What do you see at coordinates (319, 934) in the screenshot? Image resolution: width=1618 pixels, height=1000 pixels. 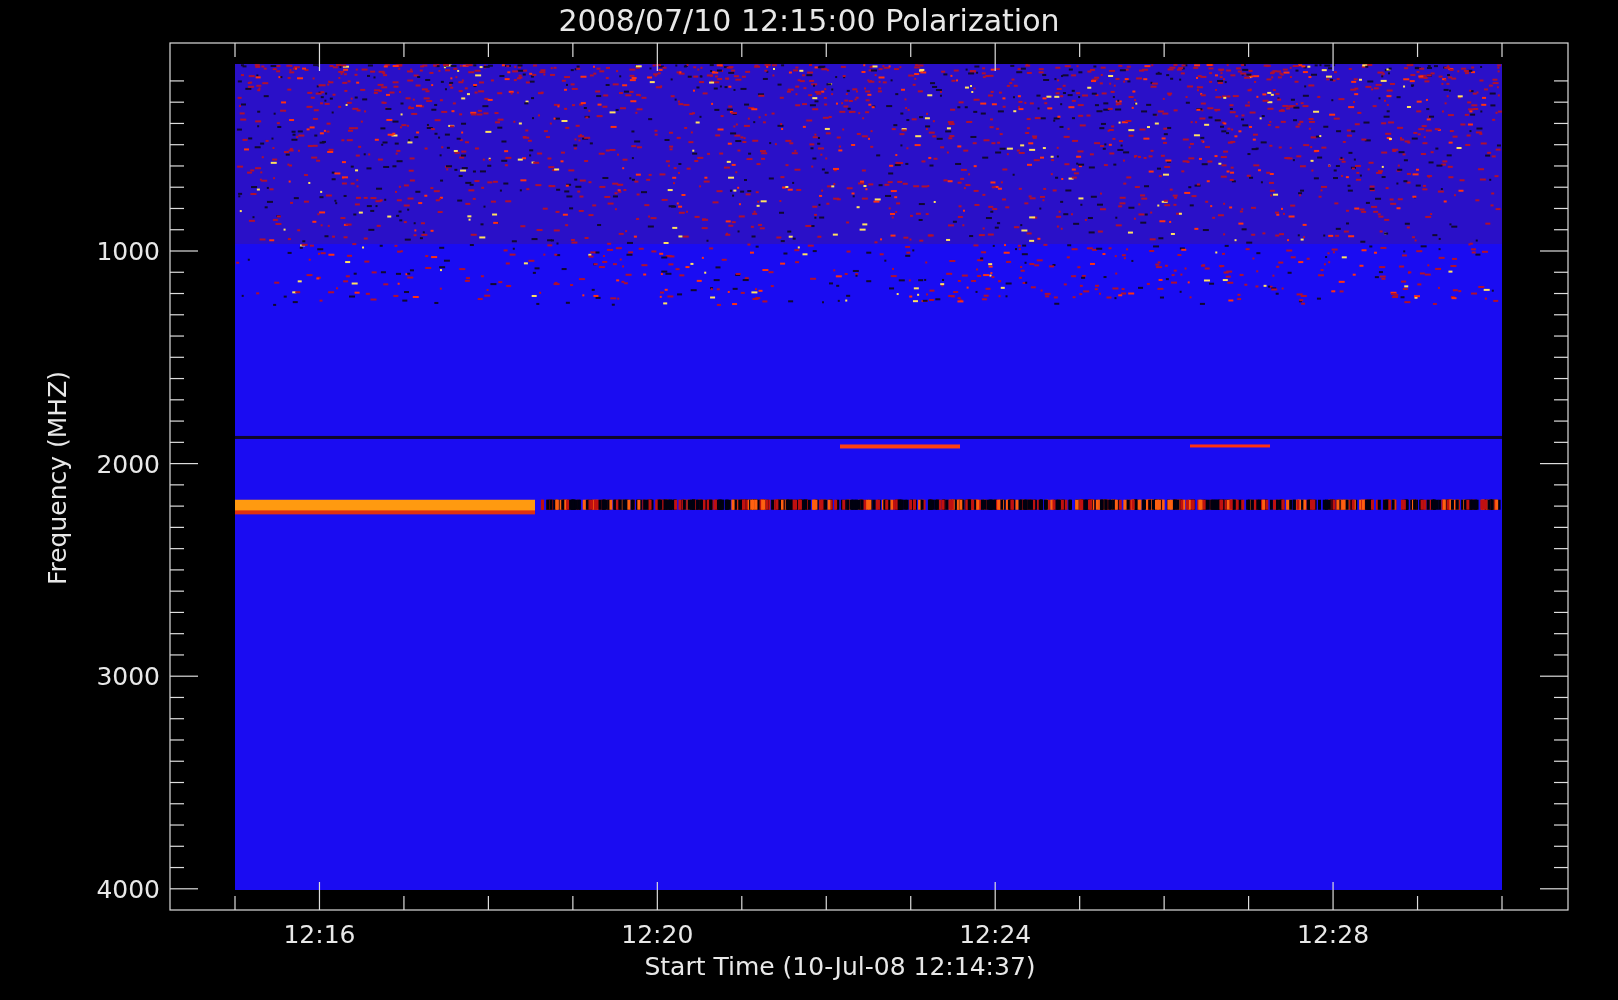 I see `x-tick-label: 12:16` at bounding box center [319, 934].